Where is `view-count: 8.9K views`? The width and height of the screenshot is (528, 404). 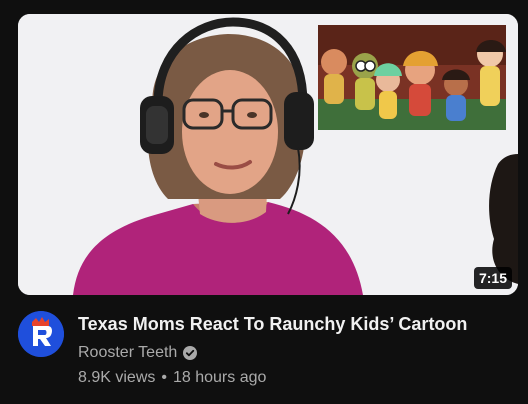
view-count: 8.9K views is located at coordinates (117, 377).